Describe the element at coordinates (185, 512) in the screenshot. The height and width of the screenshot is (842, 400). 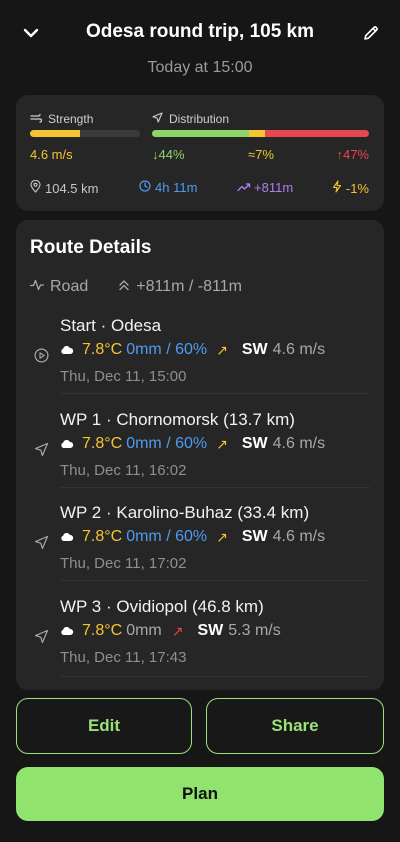
I see `waypoint-name: WP 2 · Karolino-Buhaz (33.4 km)` at that location.